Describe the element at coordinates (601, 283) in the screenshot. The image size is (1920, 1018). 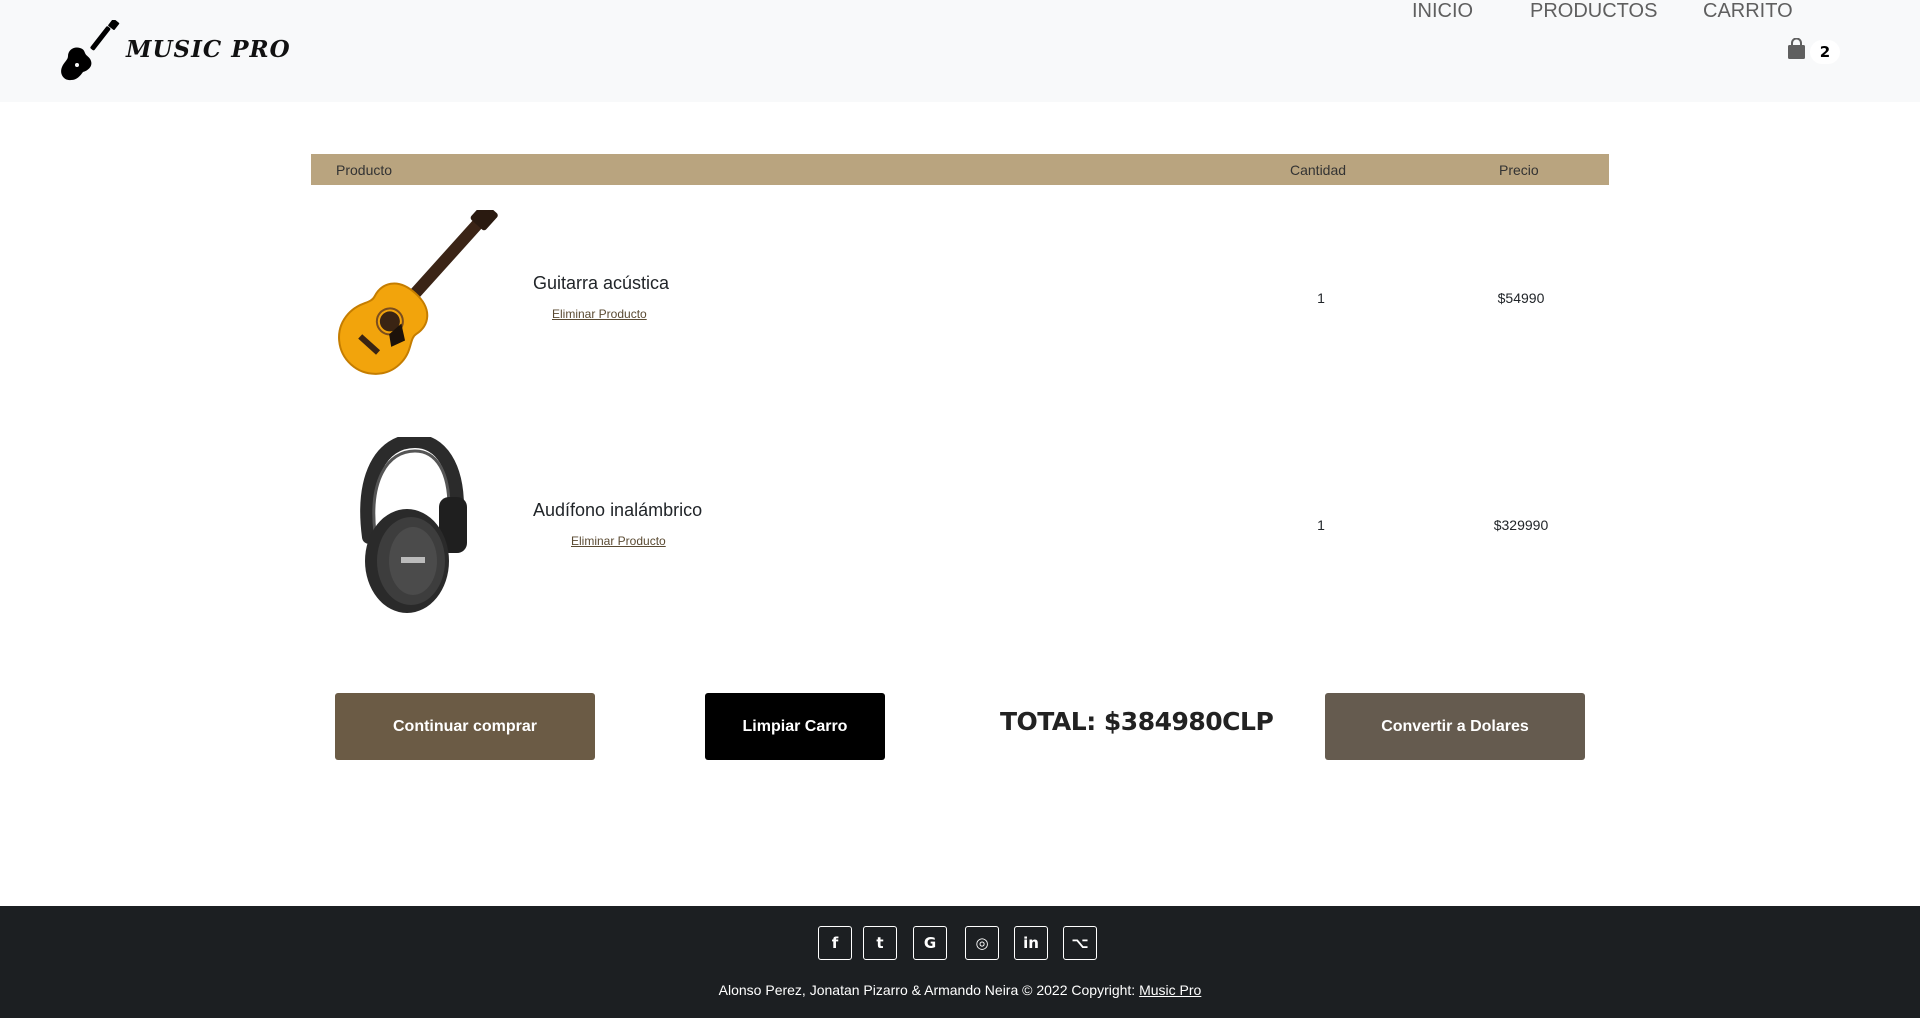
I see `product-name: Guitarra acústica` at that location.